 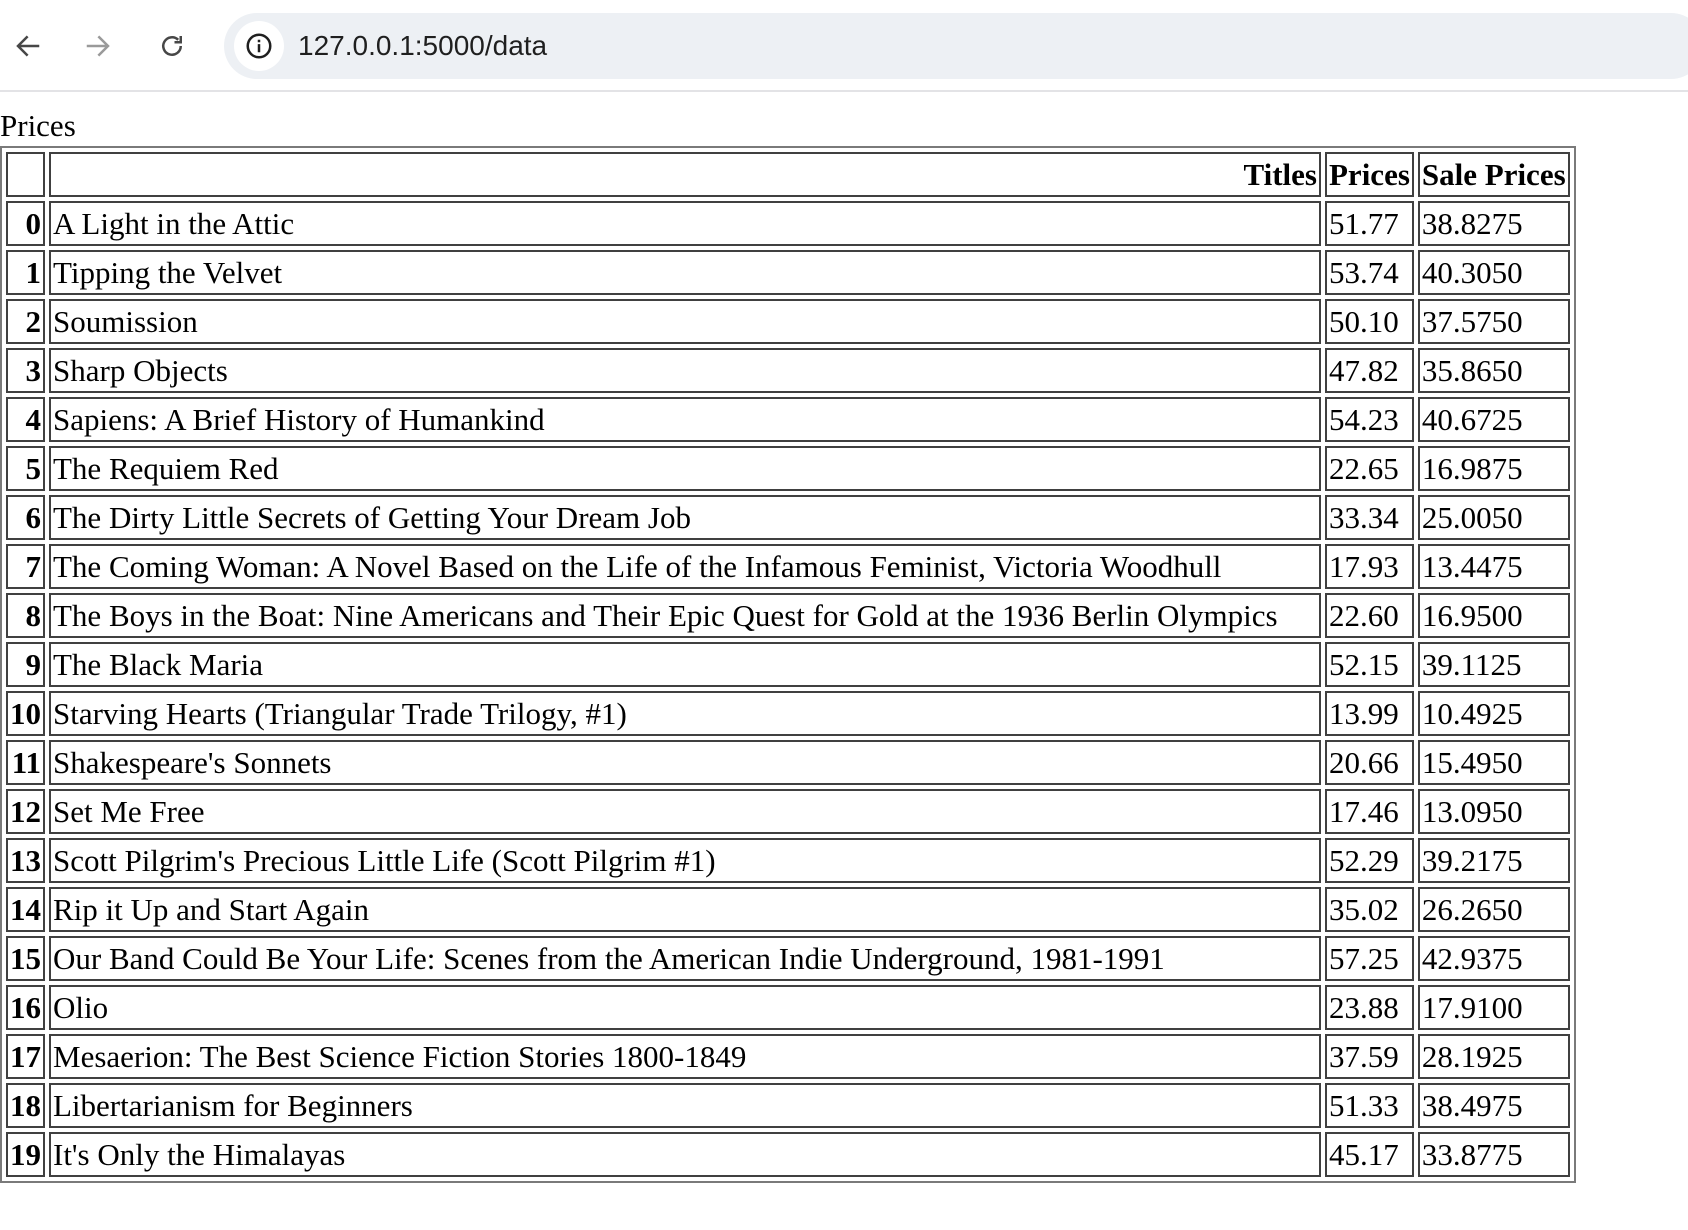 I want to click on title-cell: Rip it Up and Start Again, so click(x=685, y=909).